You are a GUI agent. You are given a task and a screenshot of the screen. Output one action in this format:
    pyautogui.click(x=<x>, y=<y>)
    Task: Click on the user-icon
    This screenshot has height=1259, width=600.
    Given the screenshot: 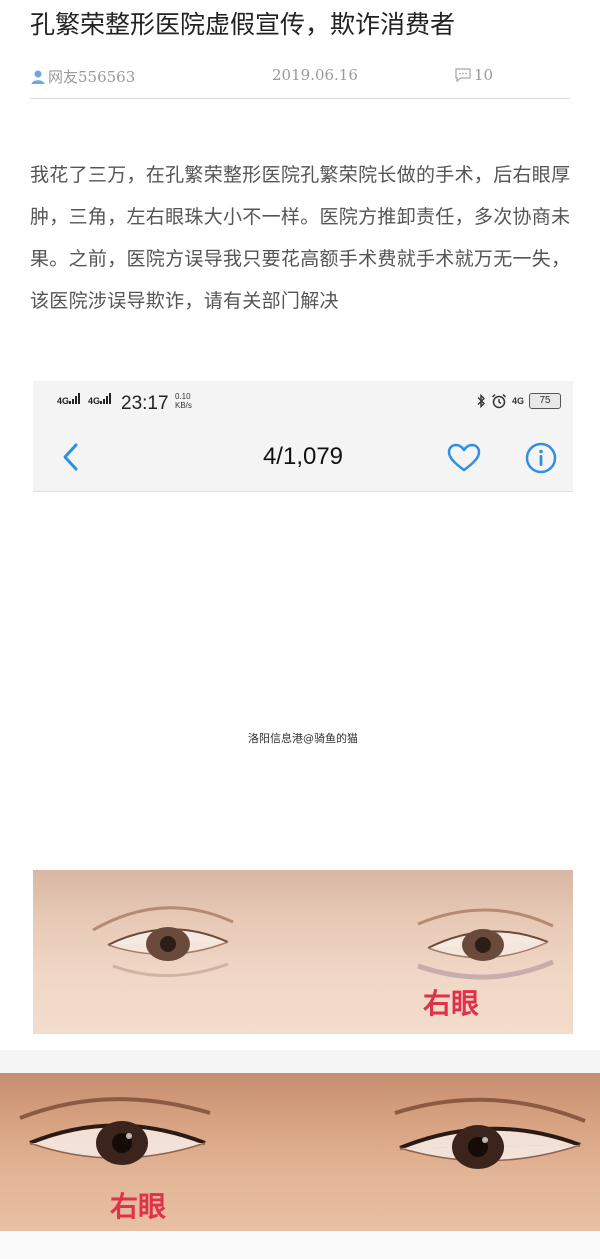 What is the action you would take?
    pyautogui.click(x=38, y=77)
    